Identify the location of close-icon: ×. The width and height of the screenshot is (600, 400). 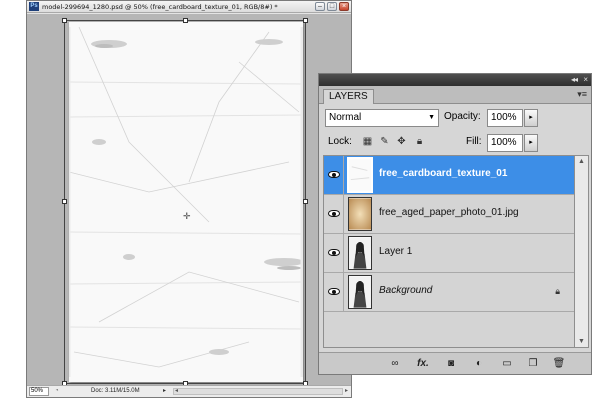
(344, 6).